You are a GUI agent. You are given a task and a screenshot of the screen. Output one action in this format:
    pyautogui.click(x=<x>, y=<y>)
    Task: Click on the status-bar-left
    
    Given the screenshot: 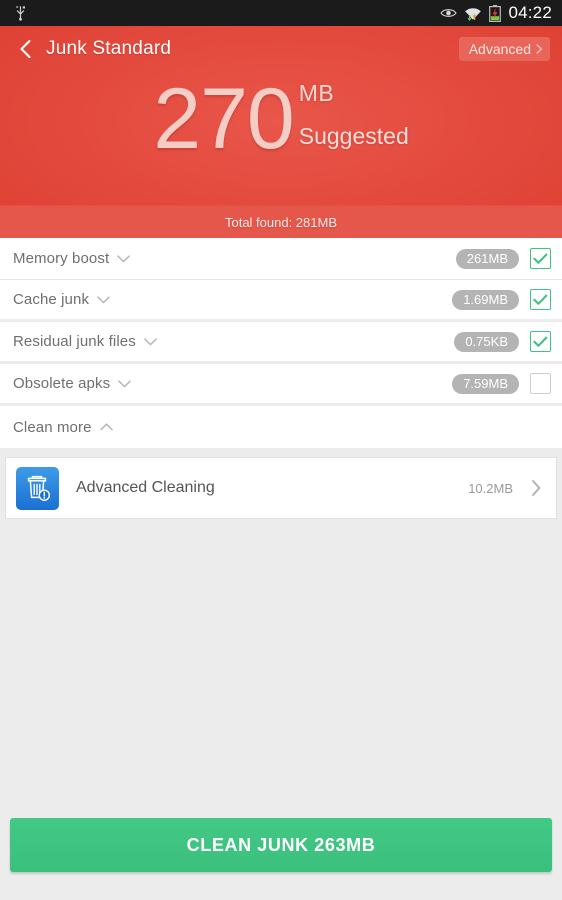 What is the action you would take?
    pyautogui.click(x=20, y=13)
    